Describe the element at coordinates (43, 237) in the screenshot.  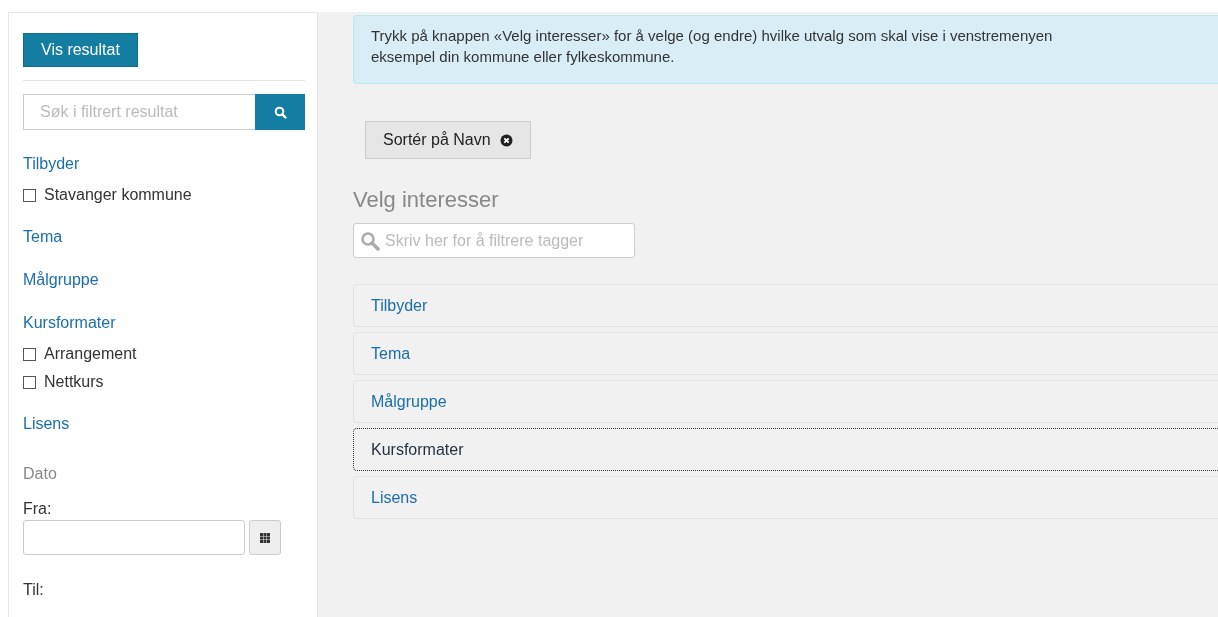
I see `filter-heading-link: Tema` at that location.